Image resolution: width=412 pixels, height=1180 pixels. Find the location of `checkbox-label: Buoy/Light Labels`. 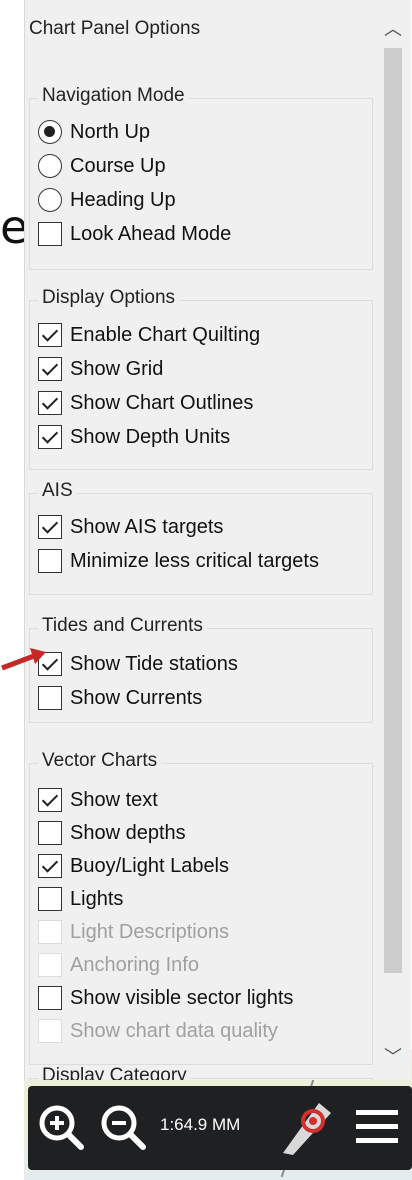

checkbox-label: Buoy/Light Labels is located at coordinates (150, 865).